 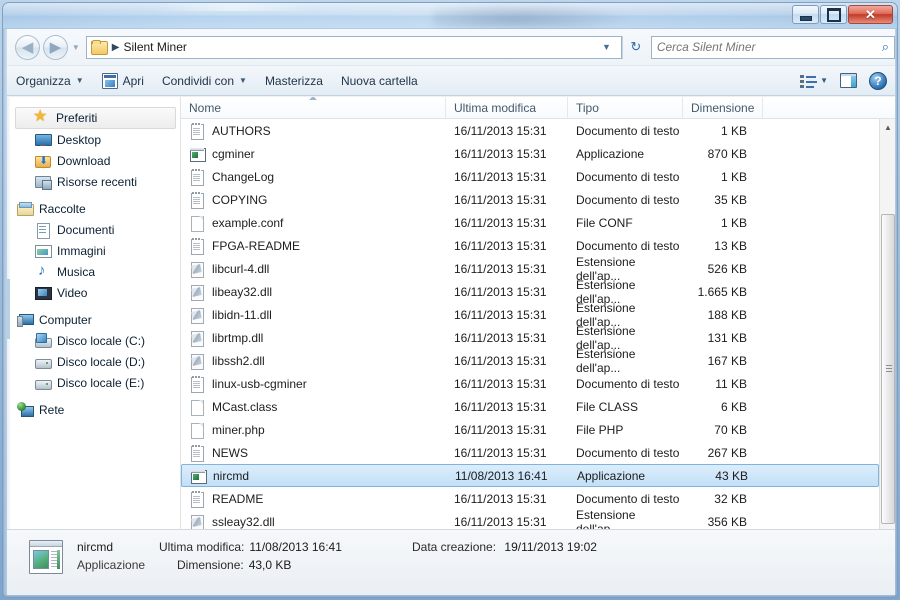 I want to click on sidebar-item-immagini: Immagini, so click(x=93, y=250).